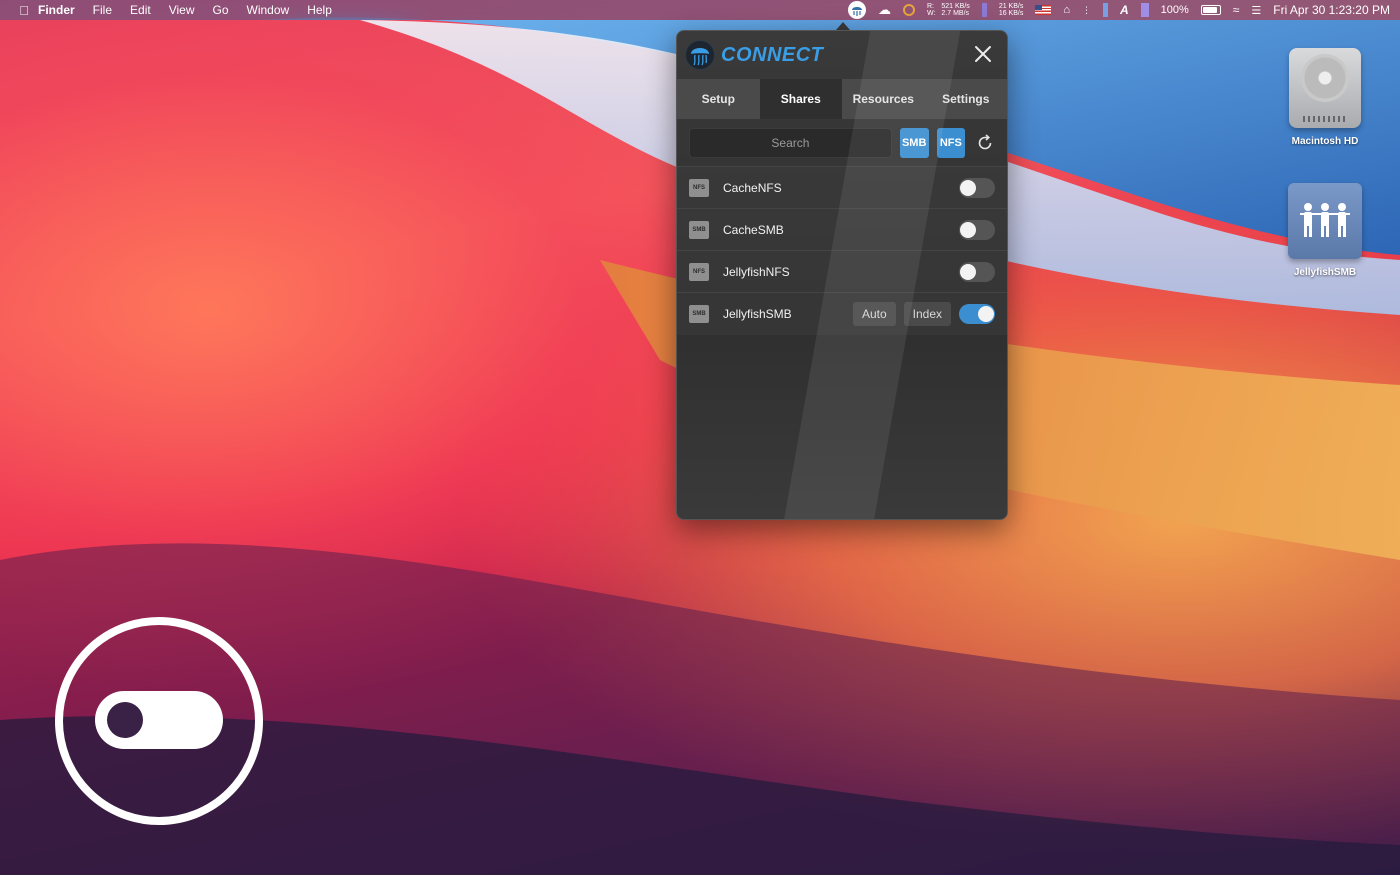 The height and width of the screenshot is (875, 1400). I want to click on menu-app-name: Finder, so click(56, 10).